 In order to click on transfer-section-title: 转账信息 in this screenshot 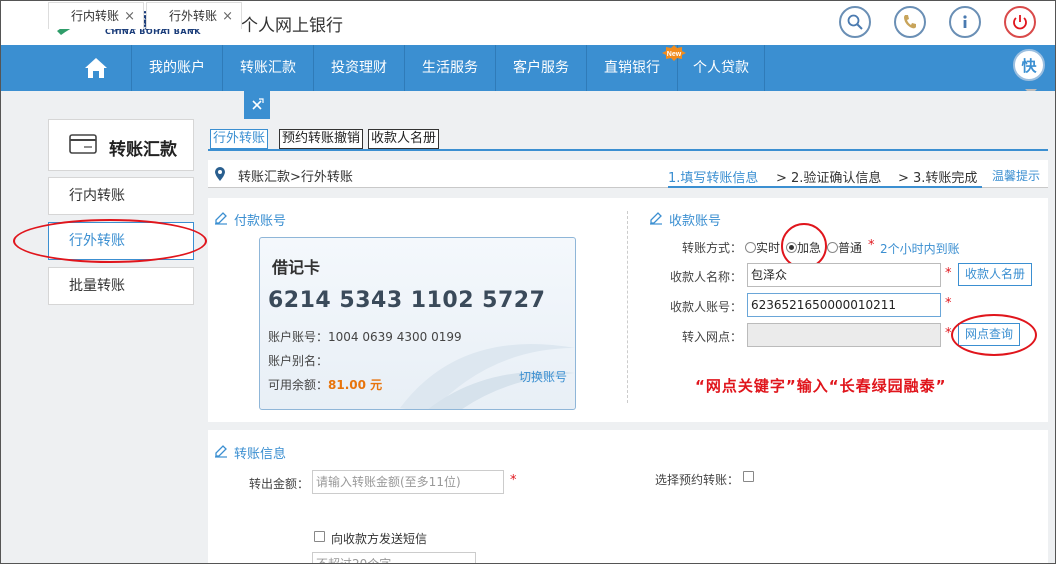, I will do `click(251, 452)`.